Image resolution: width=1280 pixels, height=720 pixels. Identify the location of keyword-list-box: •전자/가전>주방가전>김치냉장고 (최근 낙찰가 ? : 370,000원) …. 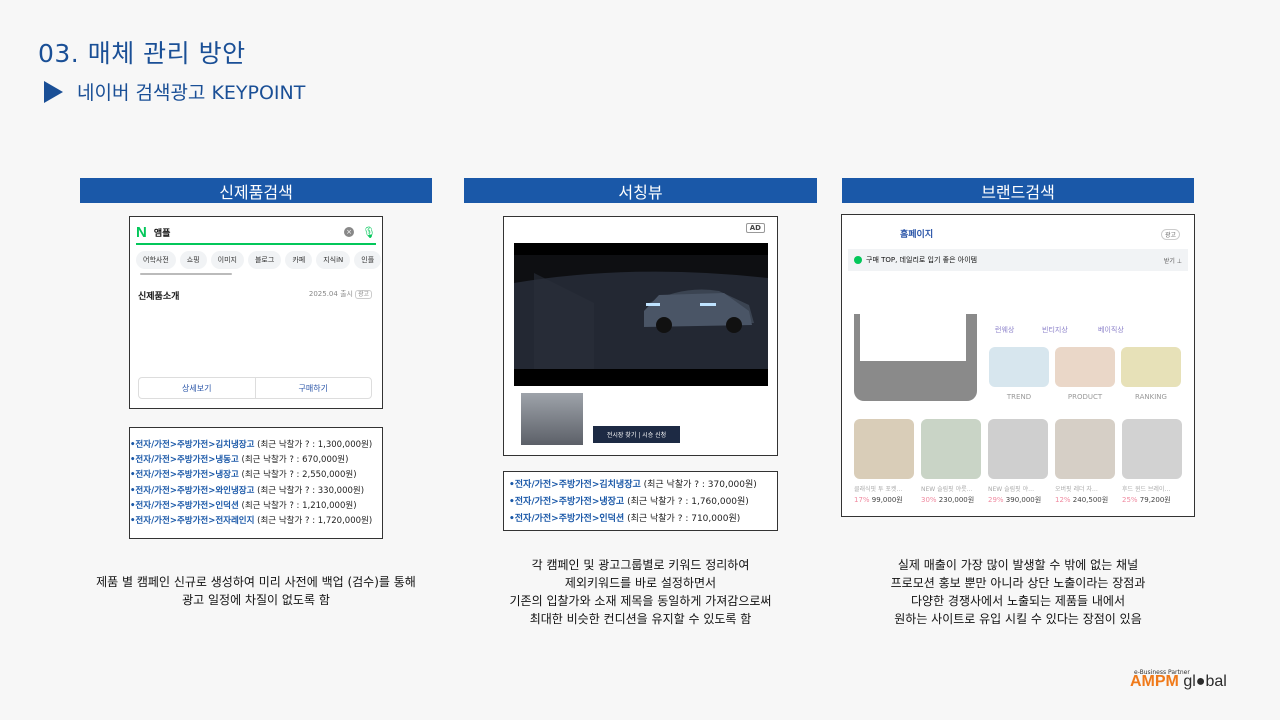
(640, 501).